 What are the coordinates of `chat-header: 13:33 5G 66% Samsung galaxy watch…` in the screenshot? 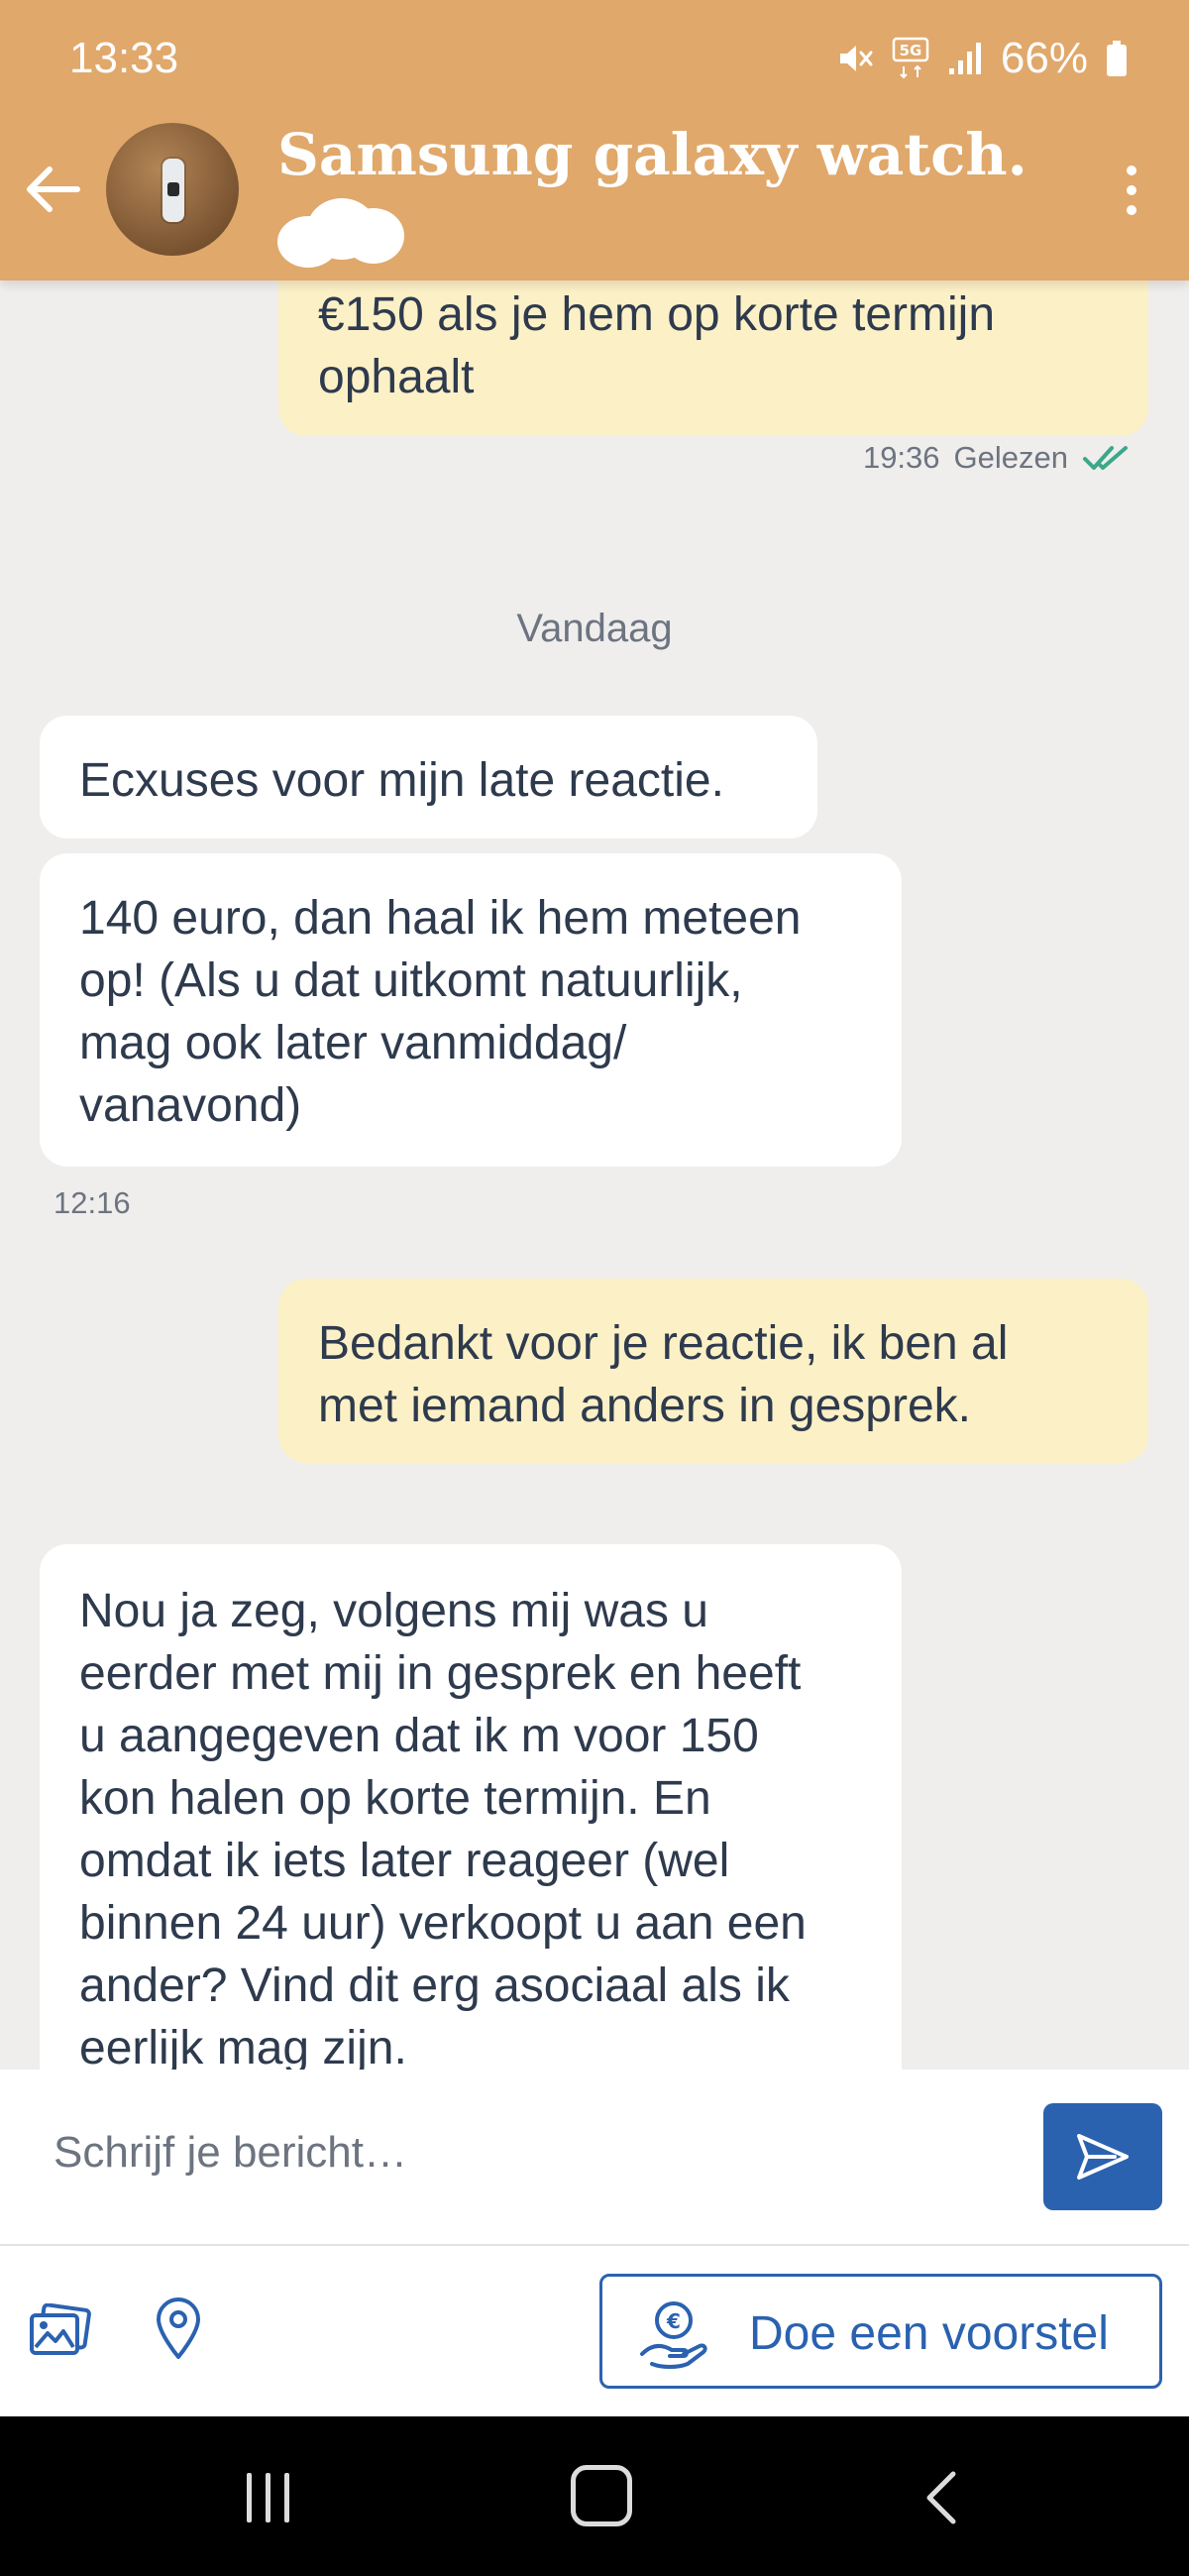 It's located at (594, 140).